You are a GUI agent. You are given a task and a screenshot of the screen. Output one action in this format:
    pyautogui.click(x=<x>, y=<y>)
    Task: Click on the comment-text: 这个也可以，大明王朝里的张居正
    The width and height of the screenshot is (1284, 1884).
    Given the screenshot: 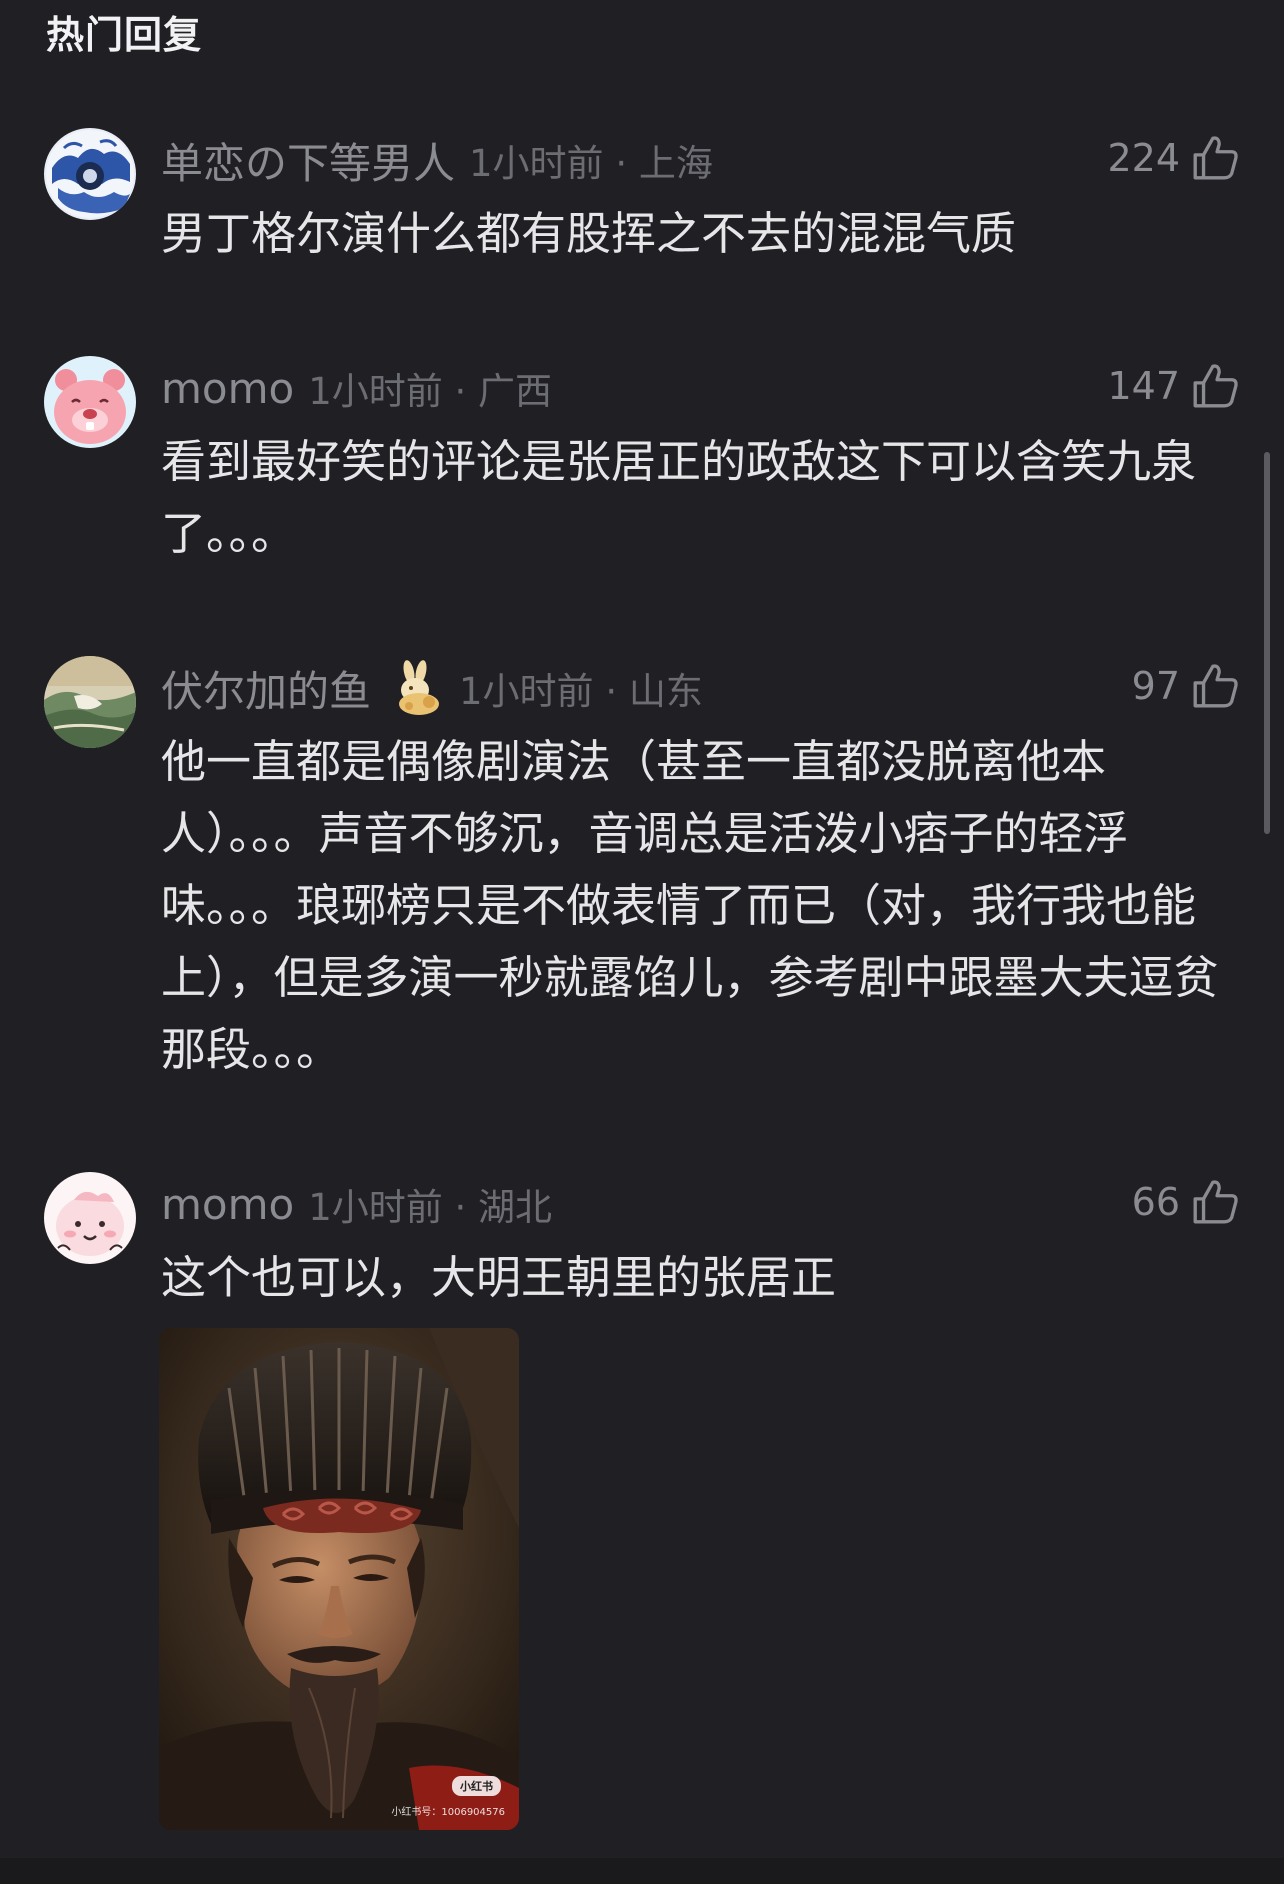 What is the action you would take?
    pyautogui.click(x=499, y=1277)
    